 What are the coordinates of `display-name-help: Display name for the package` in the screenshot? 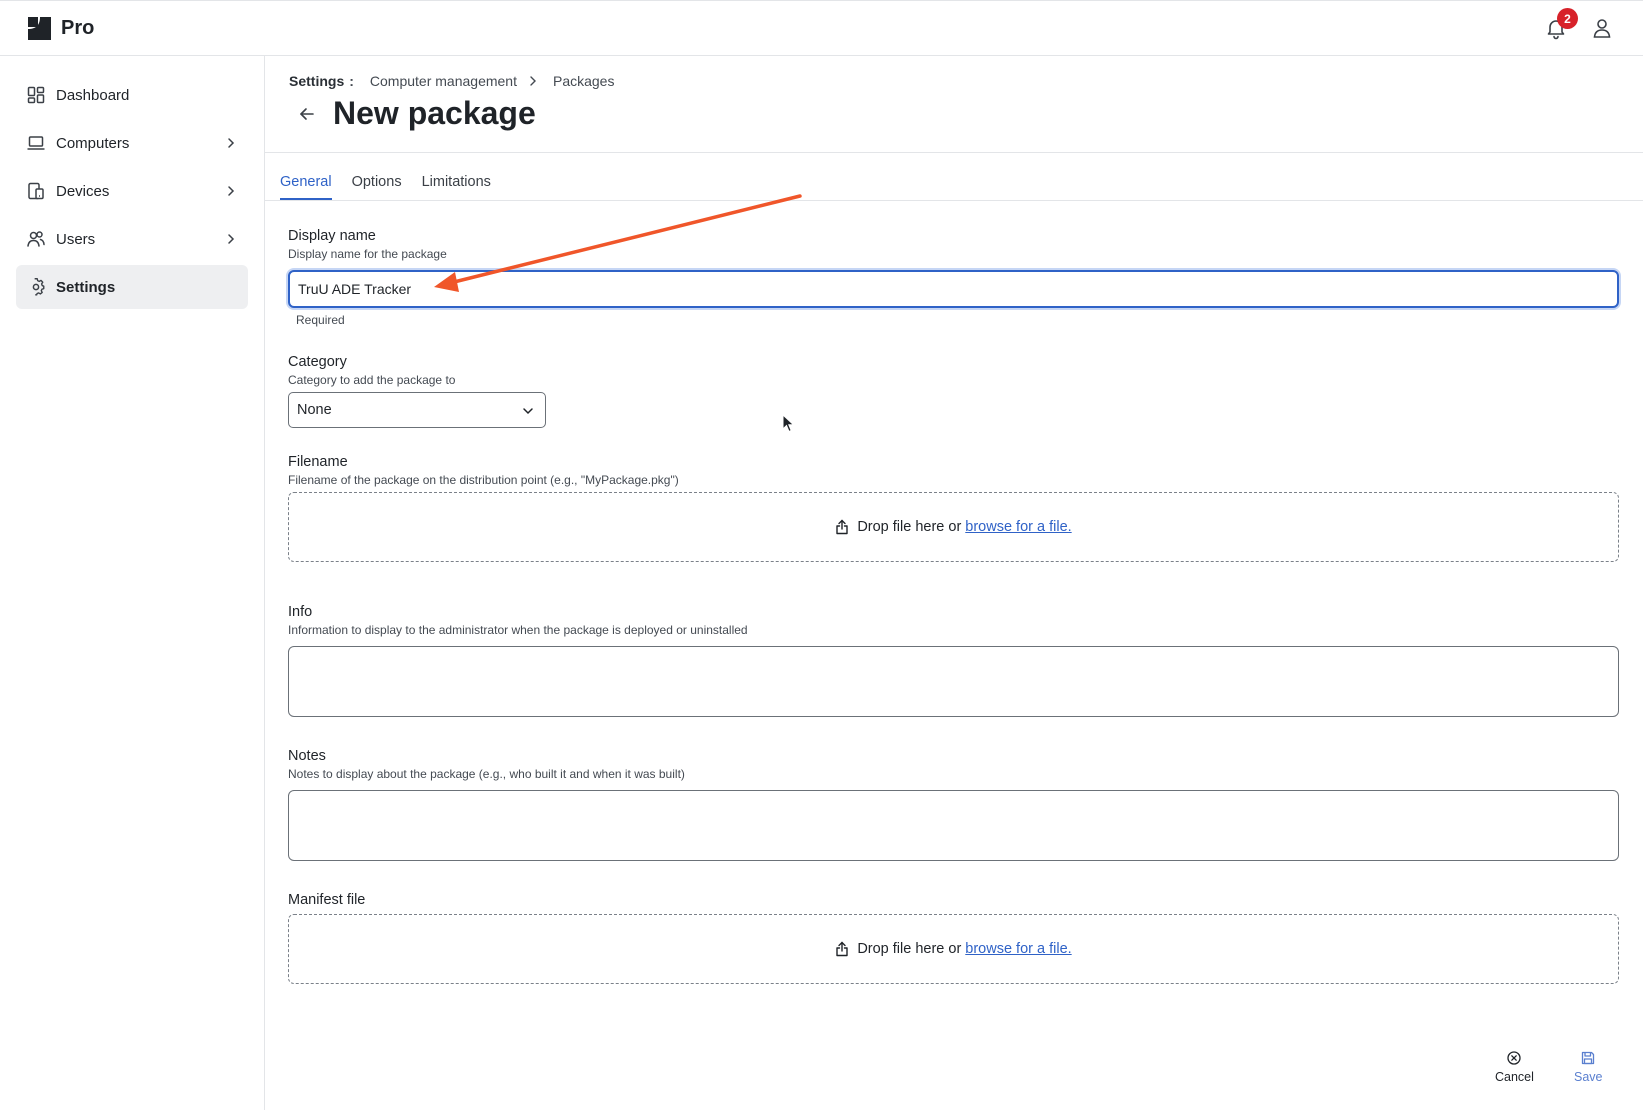 It's located at (367, 254).